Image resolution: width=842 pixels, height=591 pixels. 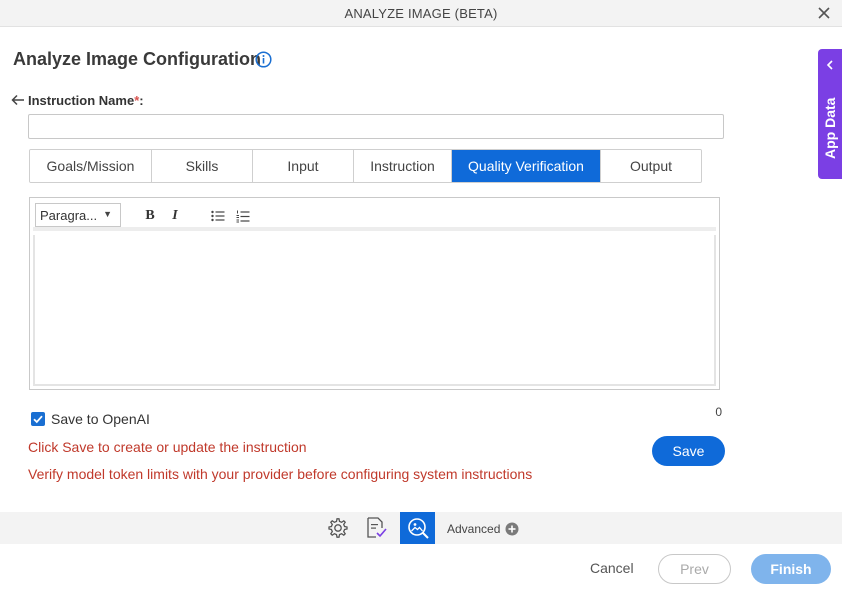 I want to click on document-check-icon, so click(x=377, y=527).